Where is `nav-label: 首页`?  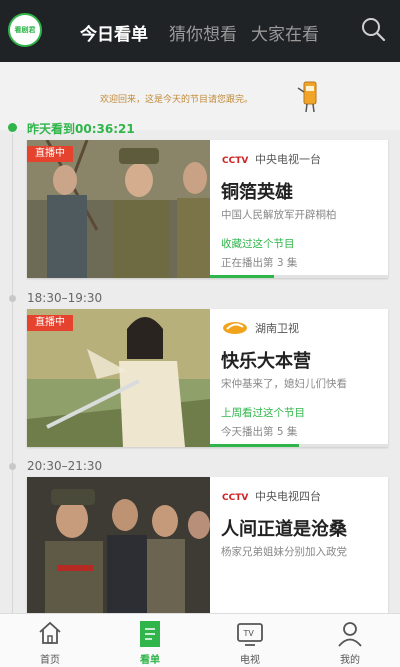 nav-label: 首页 is located at coordinates (50, 660).